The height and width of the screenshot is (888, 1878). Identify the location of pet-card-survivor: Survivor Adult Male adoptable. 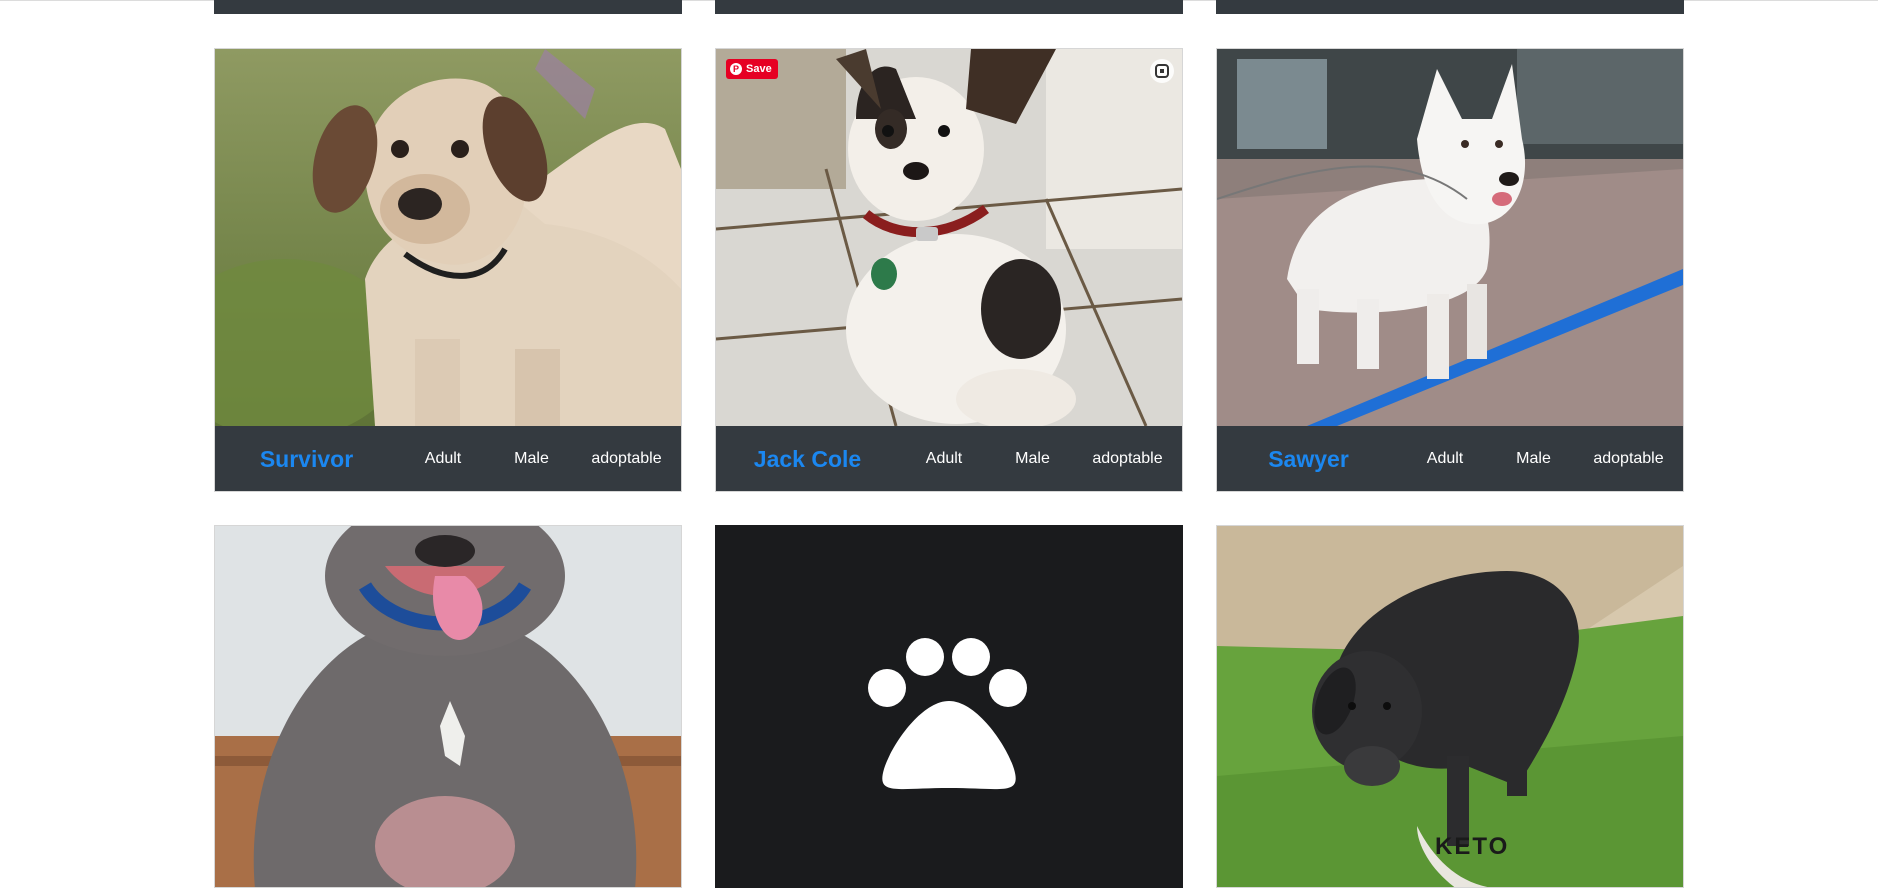
(448, 270).